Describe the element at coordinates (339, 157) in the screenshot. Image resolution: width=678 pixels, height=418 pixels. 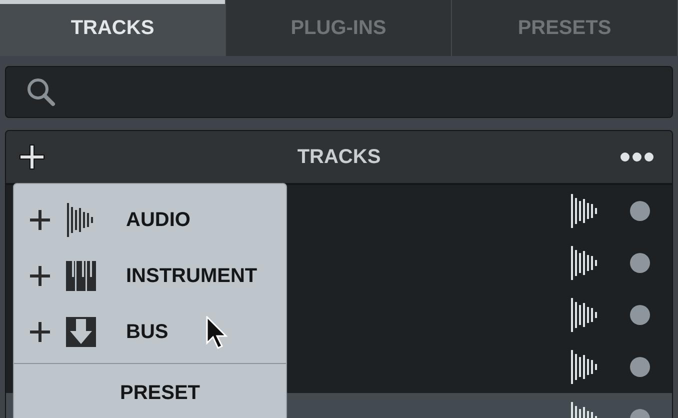
I see `panel-title: TRACKS` at that location.